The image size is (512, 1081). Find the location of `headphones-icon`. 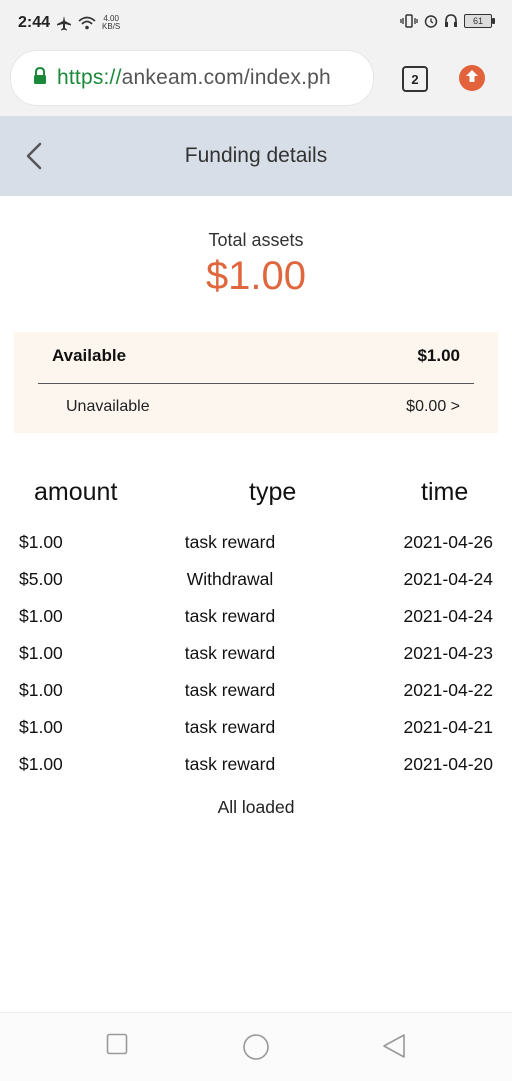

headphones-icon is located at coordinates (451, 21).